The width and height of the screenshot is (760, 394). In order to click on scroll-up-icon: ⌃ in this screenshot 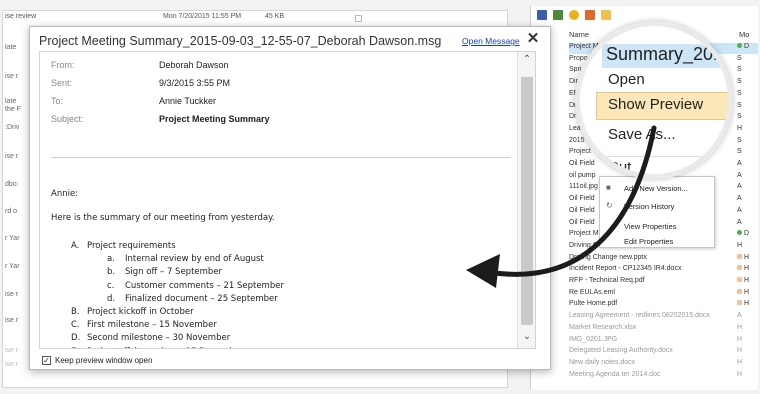, I will do `click(527, 60)`.